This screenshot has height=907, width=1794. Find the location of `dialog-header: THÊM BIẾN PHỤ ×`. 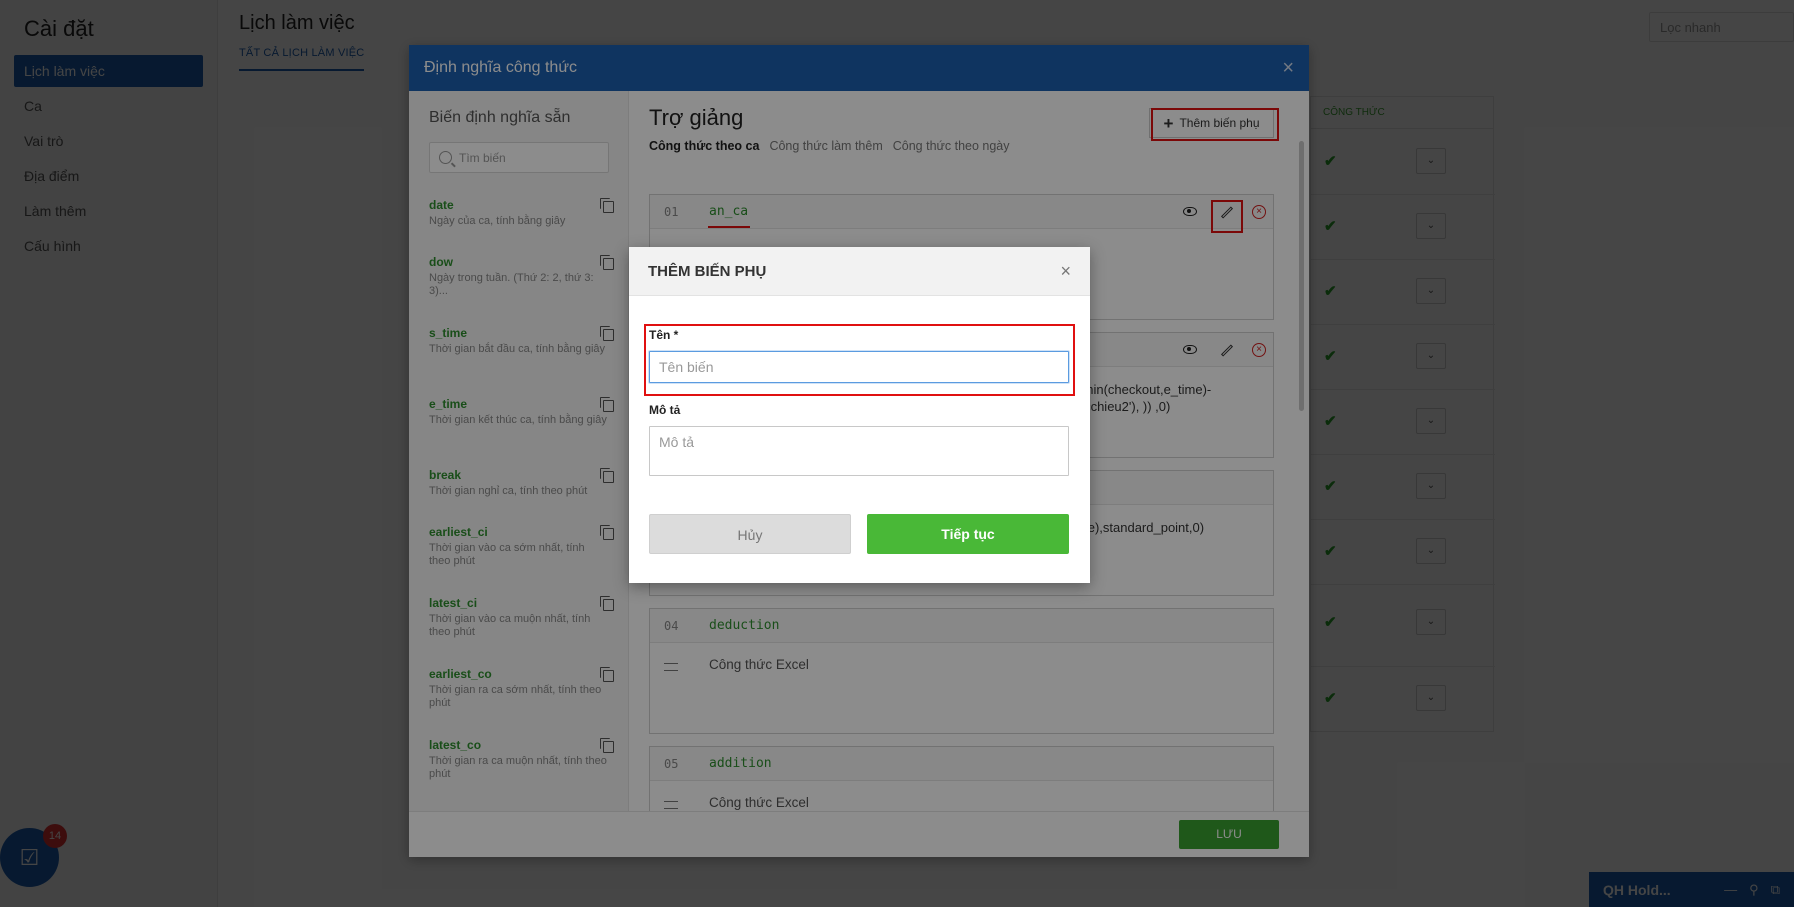

dialog-header: THÊM BIẾN PHỤ × is located at coordinates (859, 271).